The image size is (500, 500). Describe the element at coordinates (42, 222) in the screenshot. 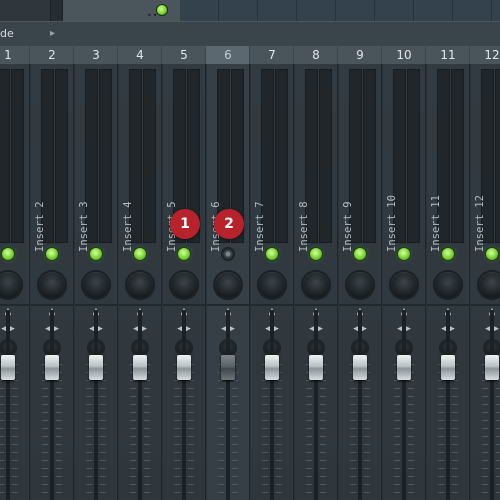

I see `insert-name-label: Insert 2` at that location.